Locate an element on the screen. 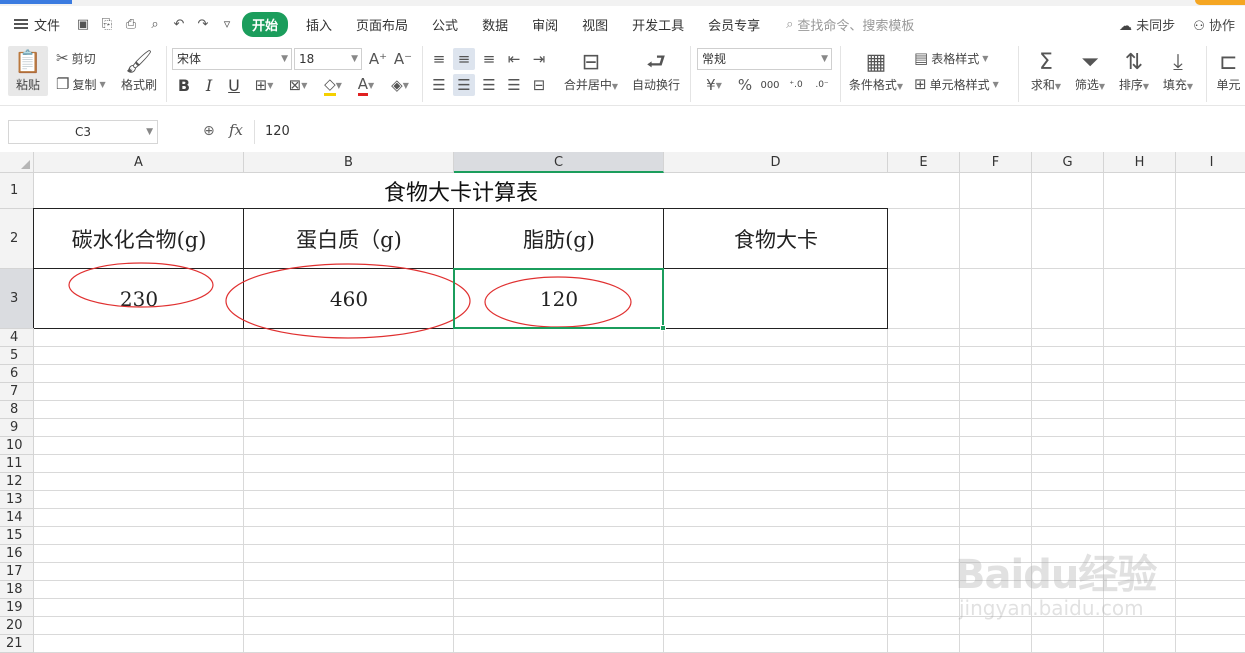 This screenshot has width=1245, height=653. tab-view: 视图 is located at coordinates (595, 24).